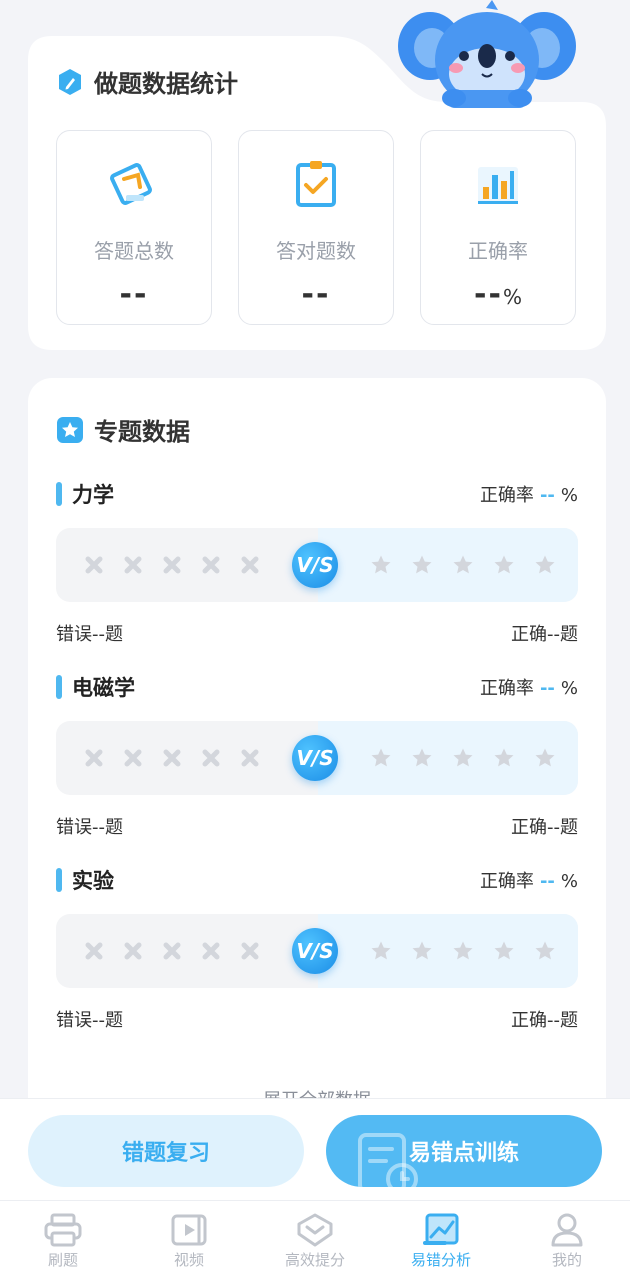 The width and height of the screenshot is (630, 1280). I want to click on stat-value: --, so click(134, 294).